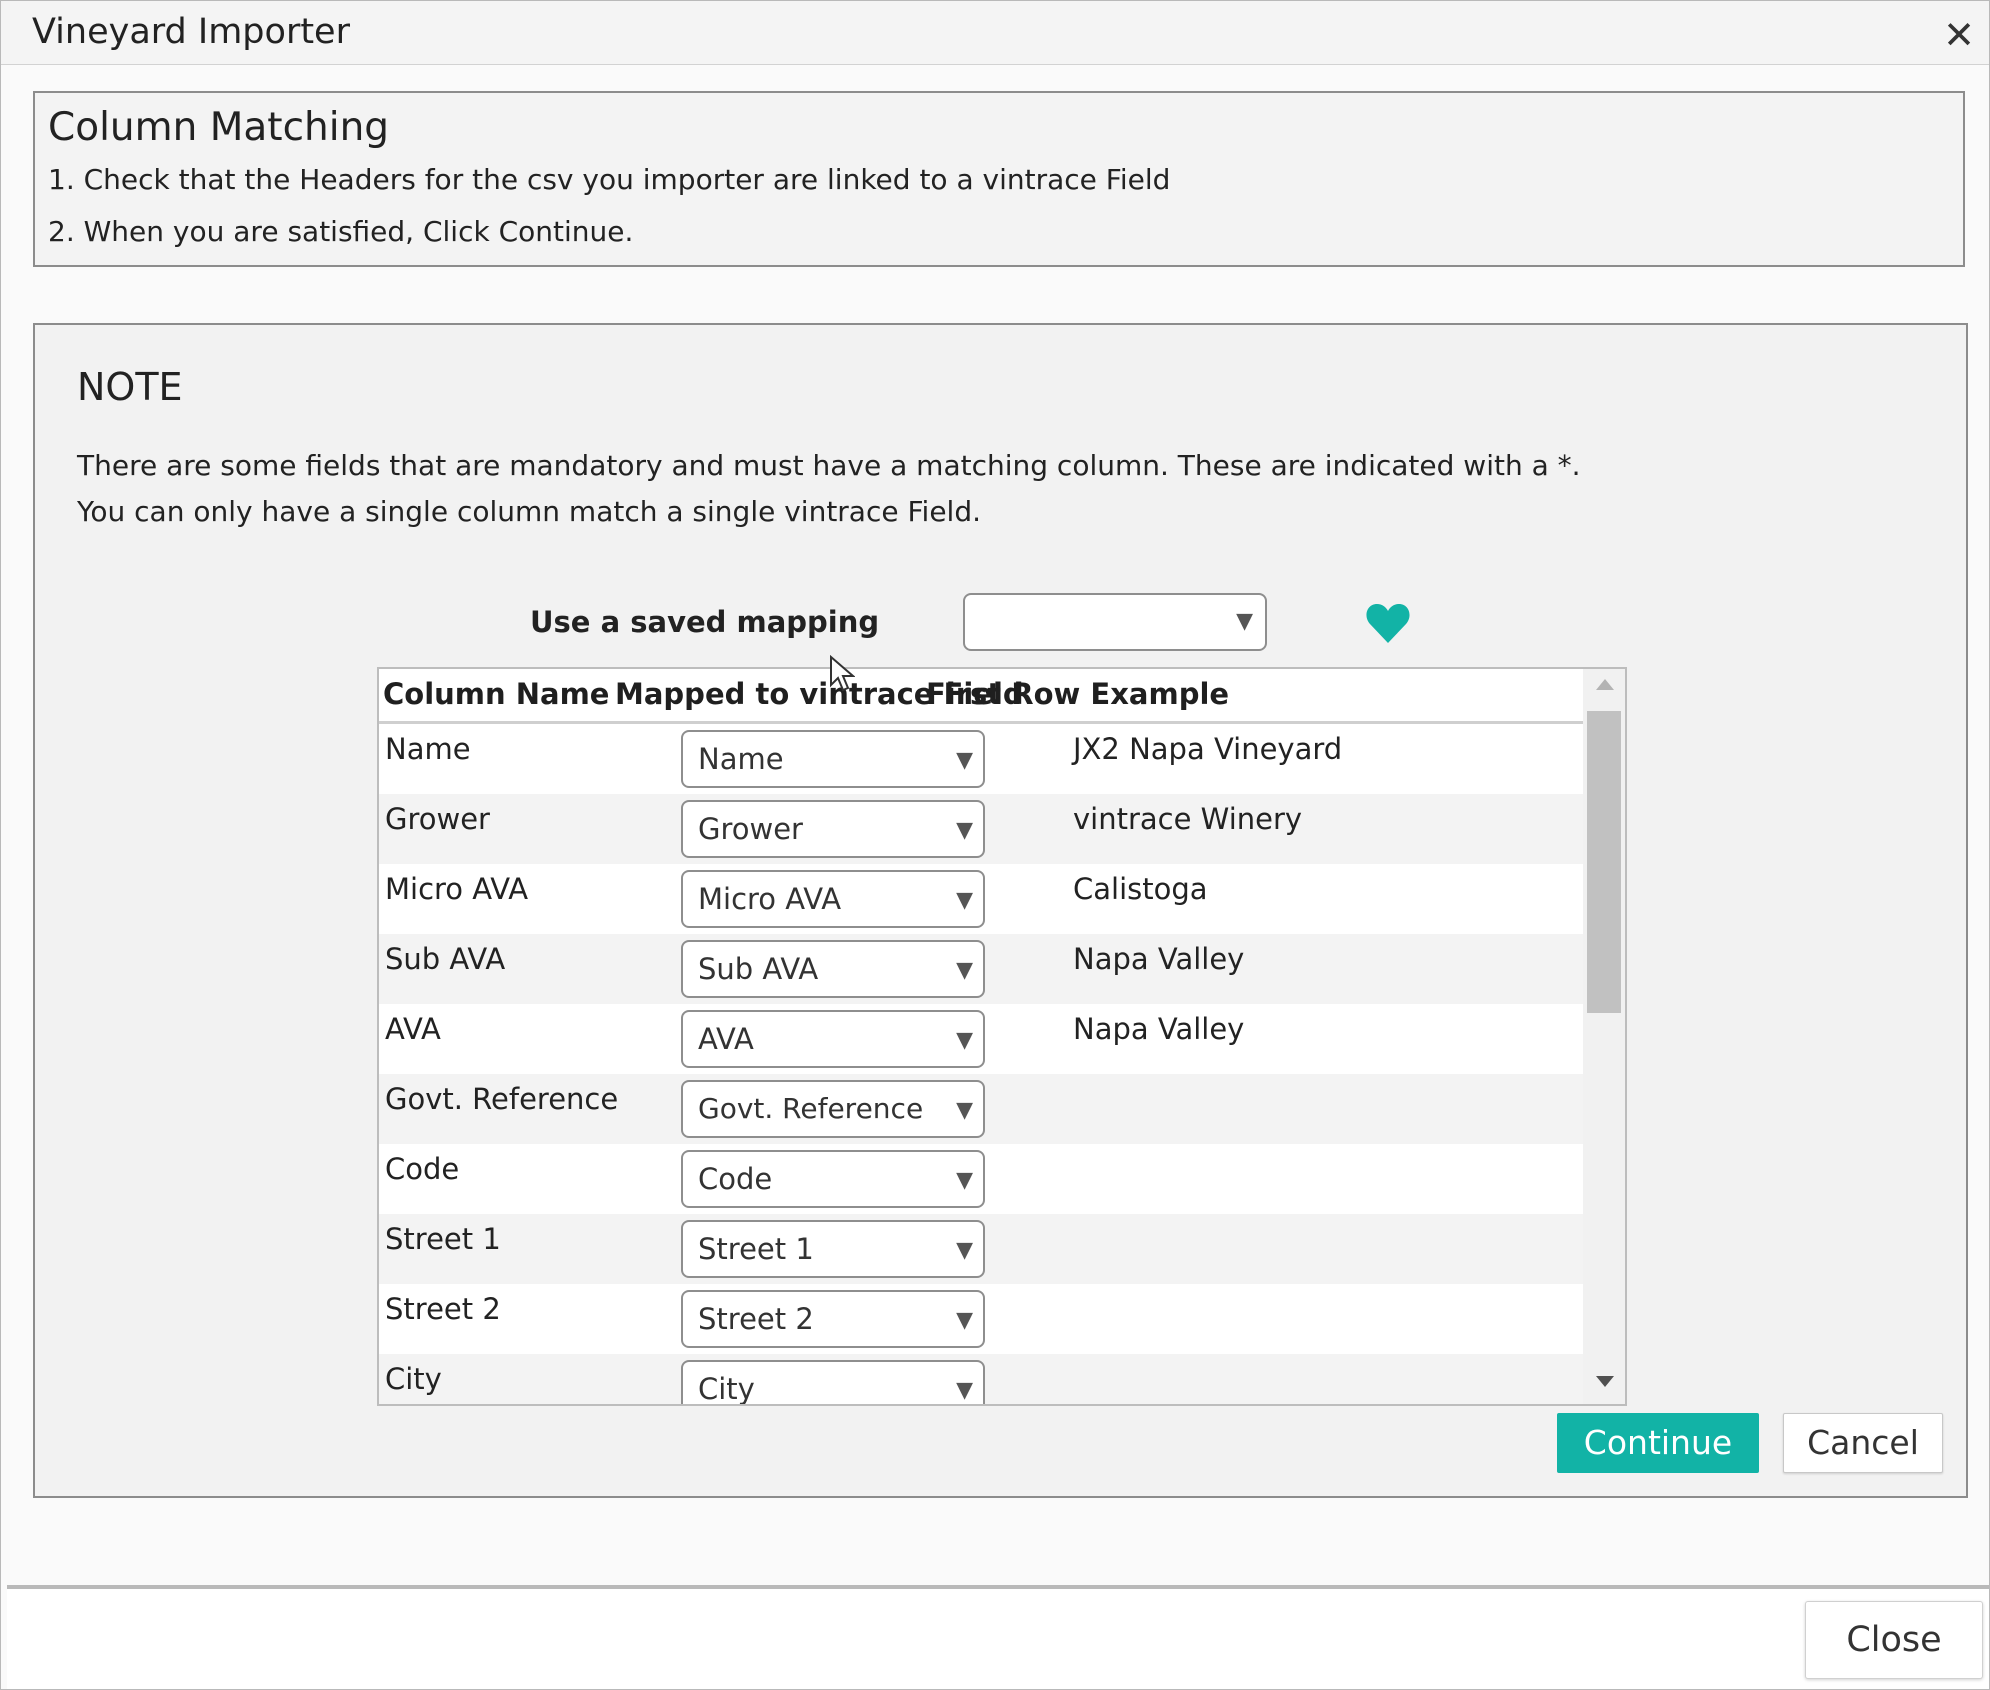  What do you see at coordinates (1188, 819) in the screenshot?
I see `first-row-example-cell: vintrace Winery` at bounding box center [1188, 819].